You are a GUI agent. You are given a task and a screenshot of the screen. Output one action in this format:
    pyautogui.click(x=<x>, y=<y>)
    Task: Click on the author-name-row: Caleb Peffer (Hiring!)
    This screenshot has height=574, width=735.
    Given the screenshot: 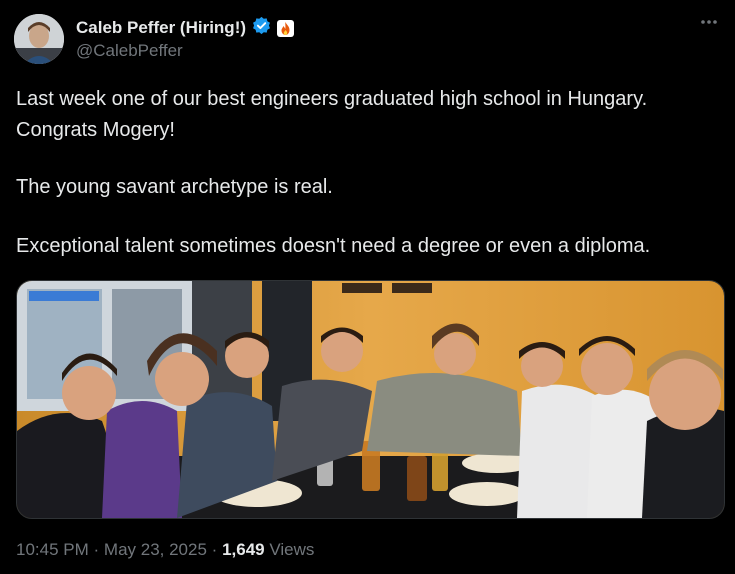 What is the action you would take?
    pyautogui.click(x=185, y=28)
    